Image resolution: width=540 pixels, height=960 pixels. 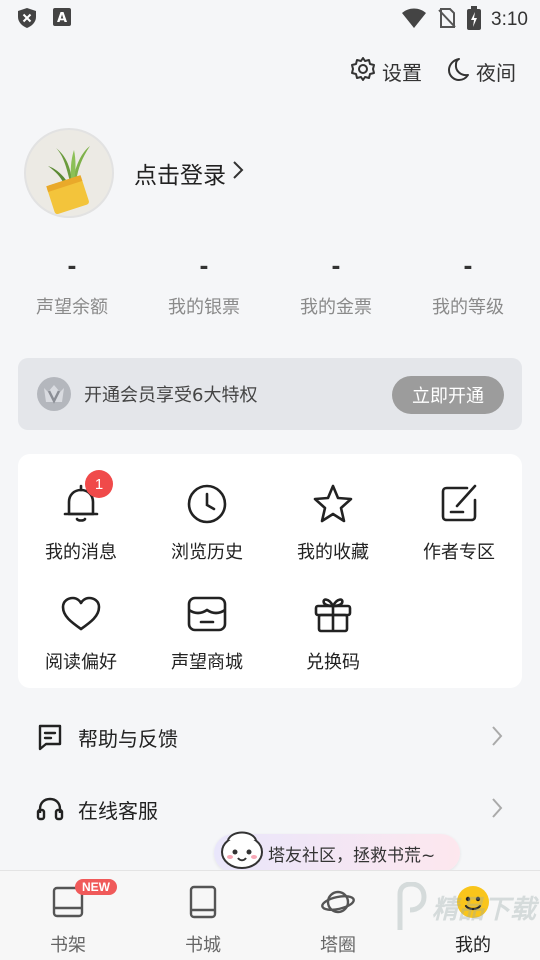 What do you see at coordinates (118, 810) in the screenshot?
I see `row-label: 在线客服` at bounding box center [118, 810].